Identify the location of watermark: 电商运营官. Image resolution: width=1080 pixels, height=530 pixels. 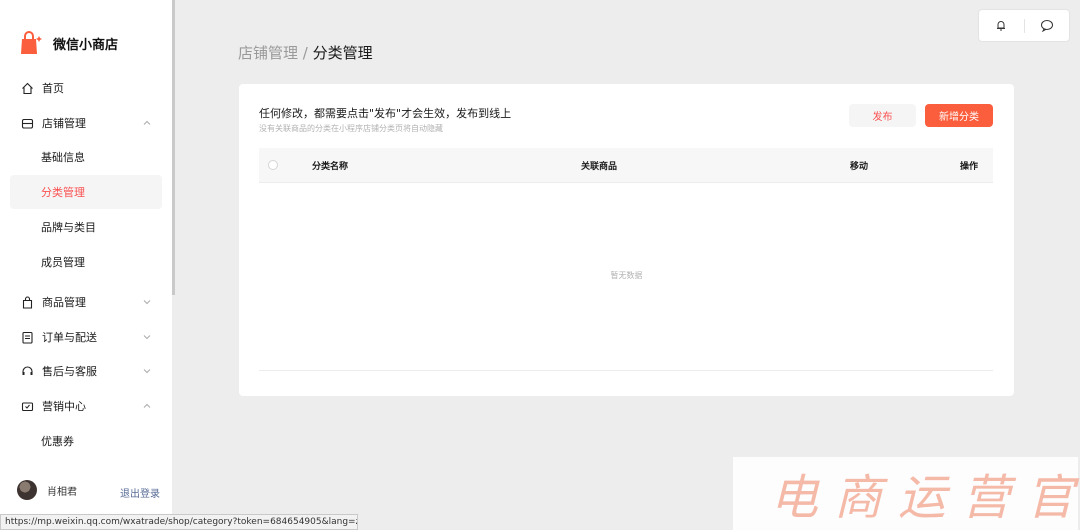
(925, 498).